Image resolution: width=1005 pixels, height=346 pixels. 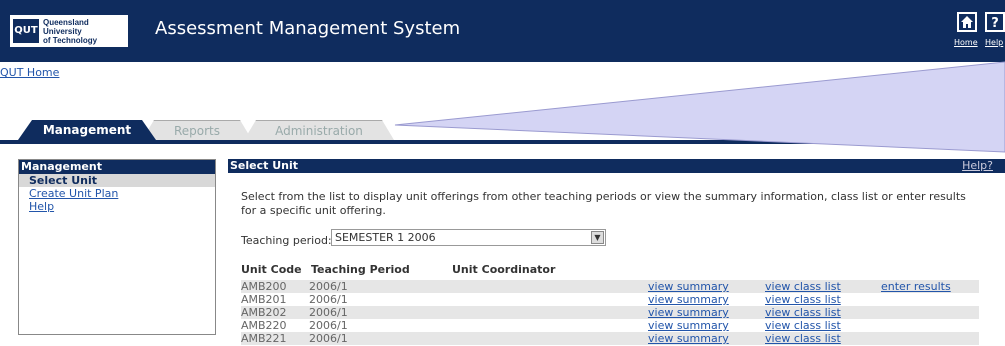 I want to click on page-title: Select Unit, so click(x=264, y=165).